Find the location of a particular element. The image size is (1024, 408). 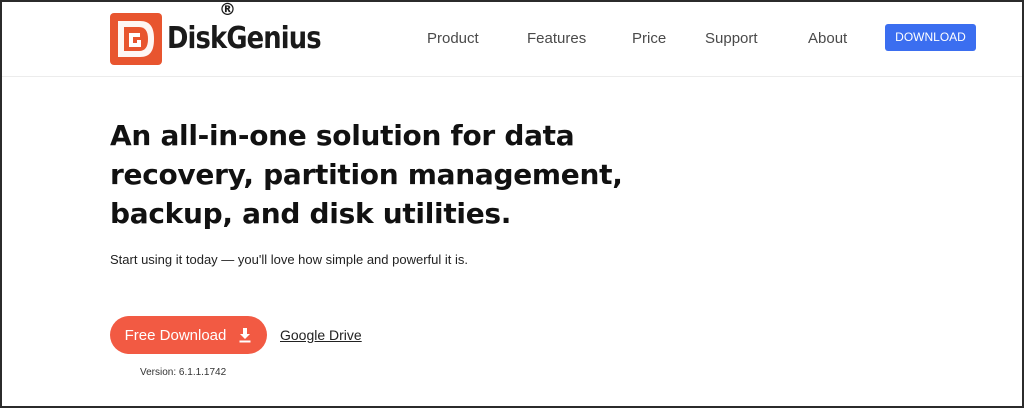

nav-item-about: About is located at coordinates (827, 39).